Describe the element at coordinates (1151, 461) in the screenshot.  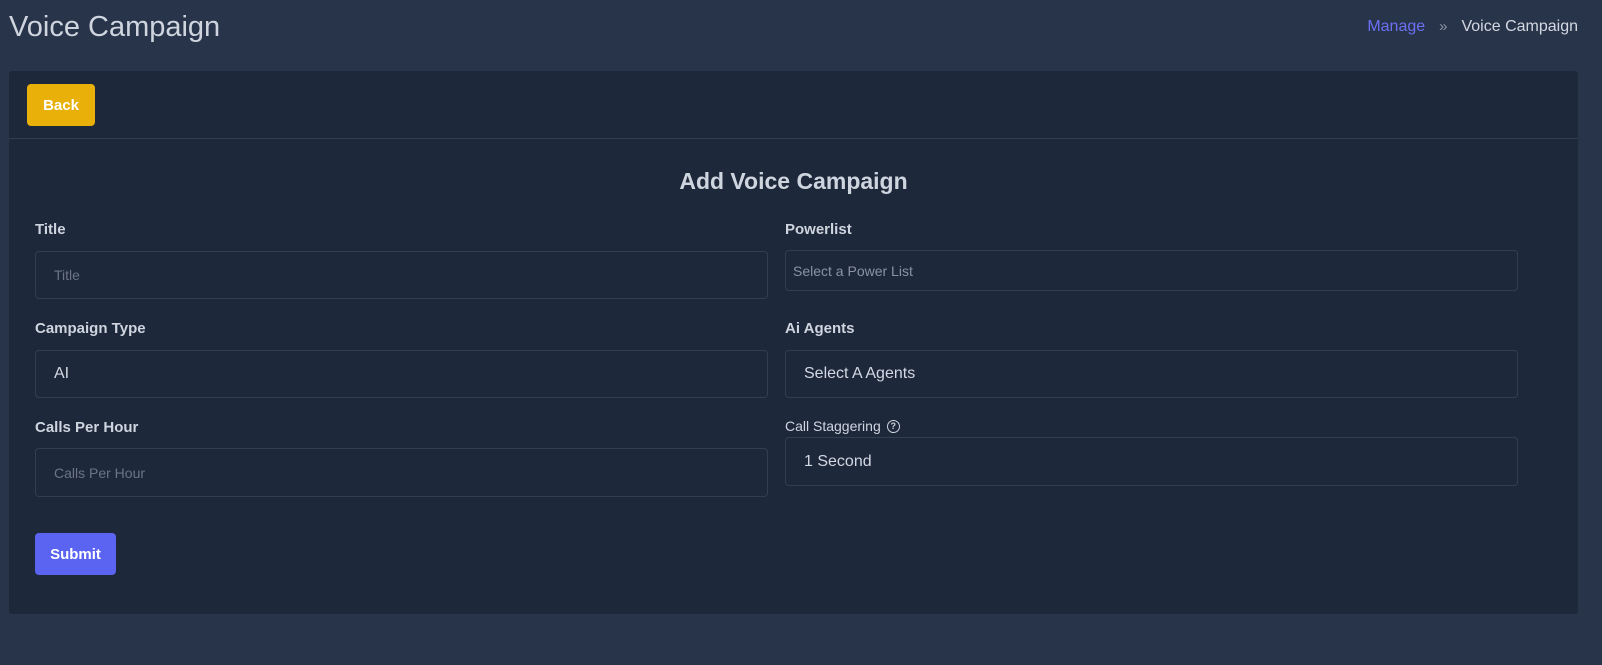
I see `call-staggering-select: 1 Second` at that location.